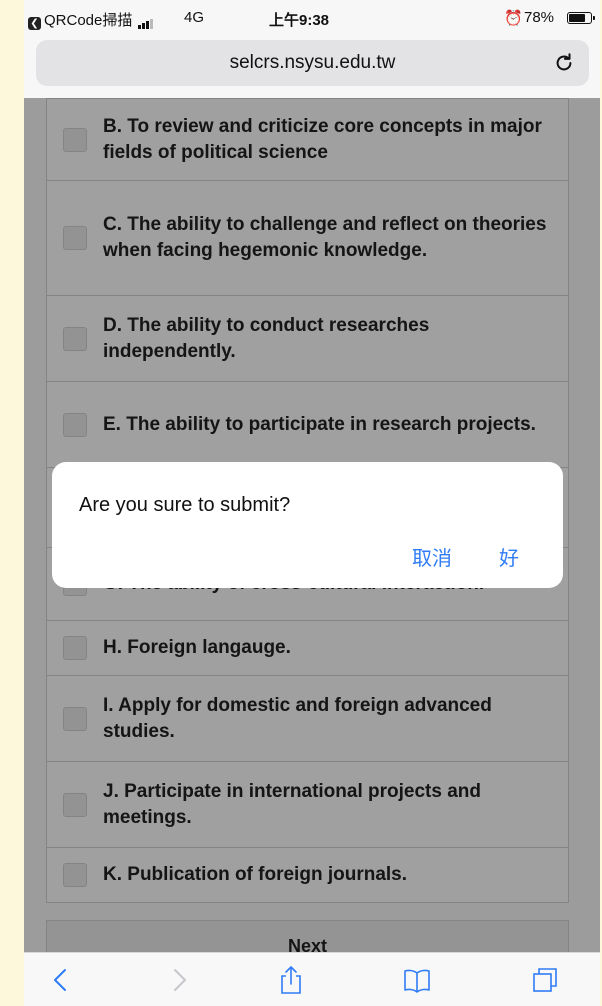 This screenshot has height=1006, width=602. What do you see at coordinates (91, 19) in the screenshot?
I see `back-to-app: ❮ QRCode掃描` at bounding box center [91, 19].